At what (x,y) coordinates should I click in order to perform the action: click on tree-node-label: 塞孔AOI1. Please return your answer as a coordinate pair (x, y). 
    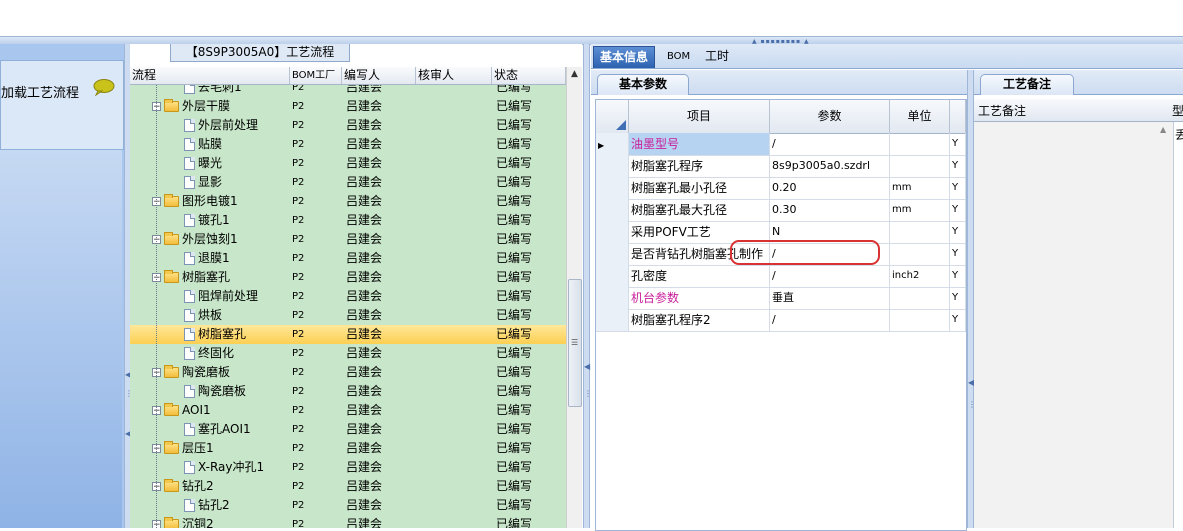
    Looking at the image, I should click on (224, 429).